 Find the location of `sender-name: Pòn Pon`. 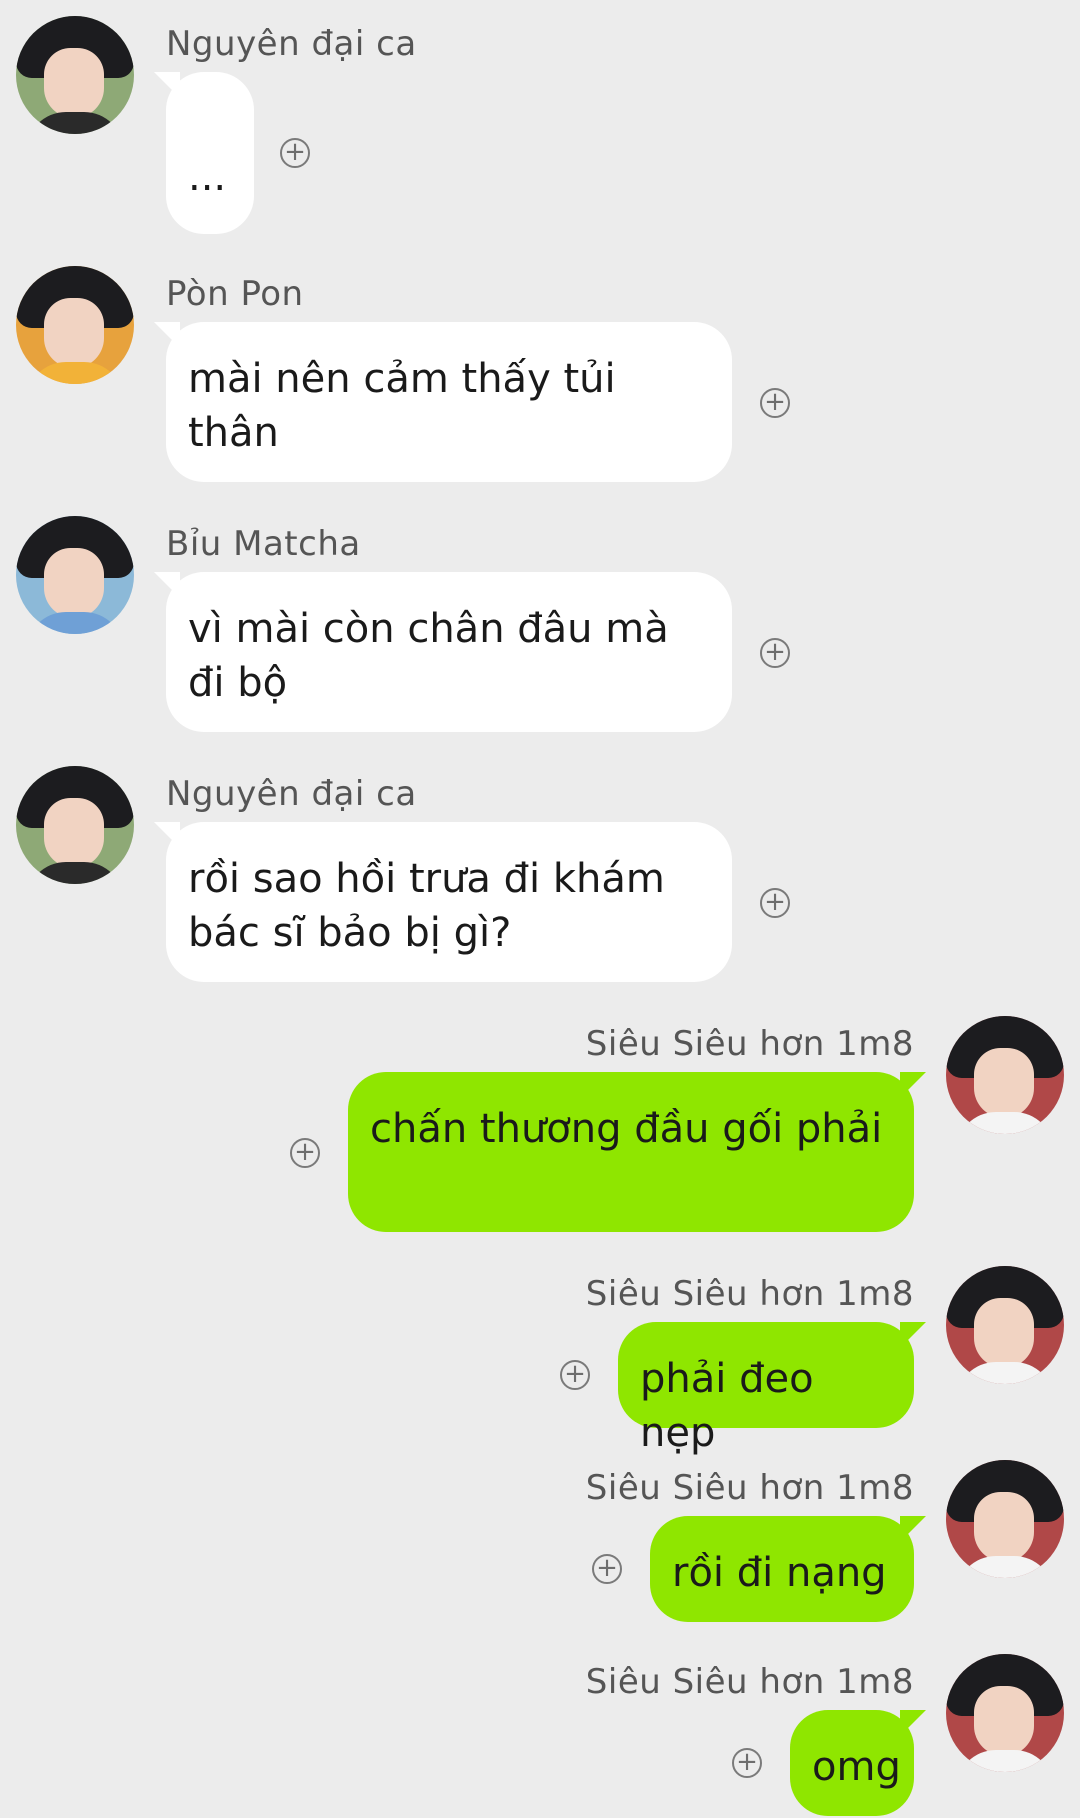

sender-name: Pòn Pon is located at coordinates (235, 294).